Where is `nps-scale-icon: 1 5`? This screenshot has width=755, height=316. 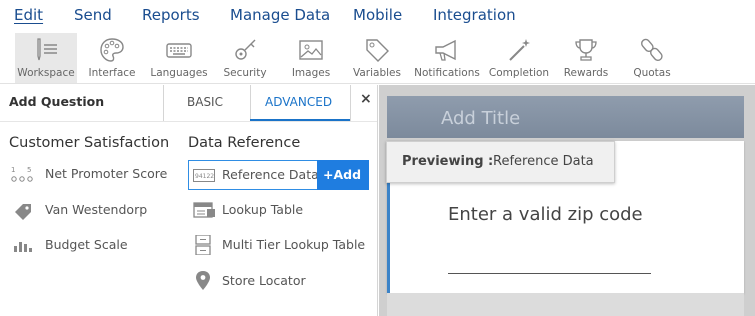 nps-scale-icon: 1 5 is located at coordinates (22, 174).